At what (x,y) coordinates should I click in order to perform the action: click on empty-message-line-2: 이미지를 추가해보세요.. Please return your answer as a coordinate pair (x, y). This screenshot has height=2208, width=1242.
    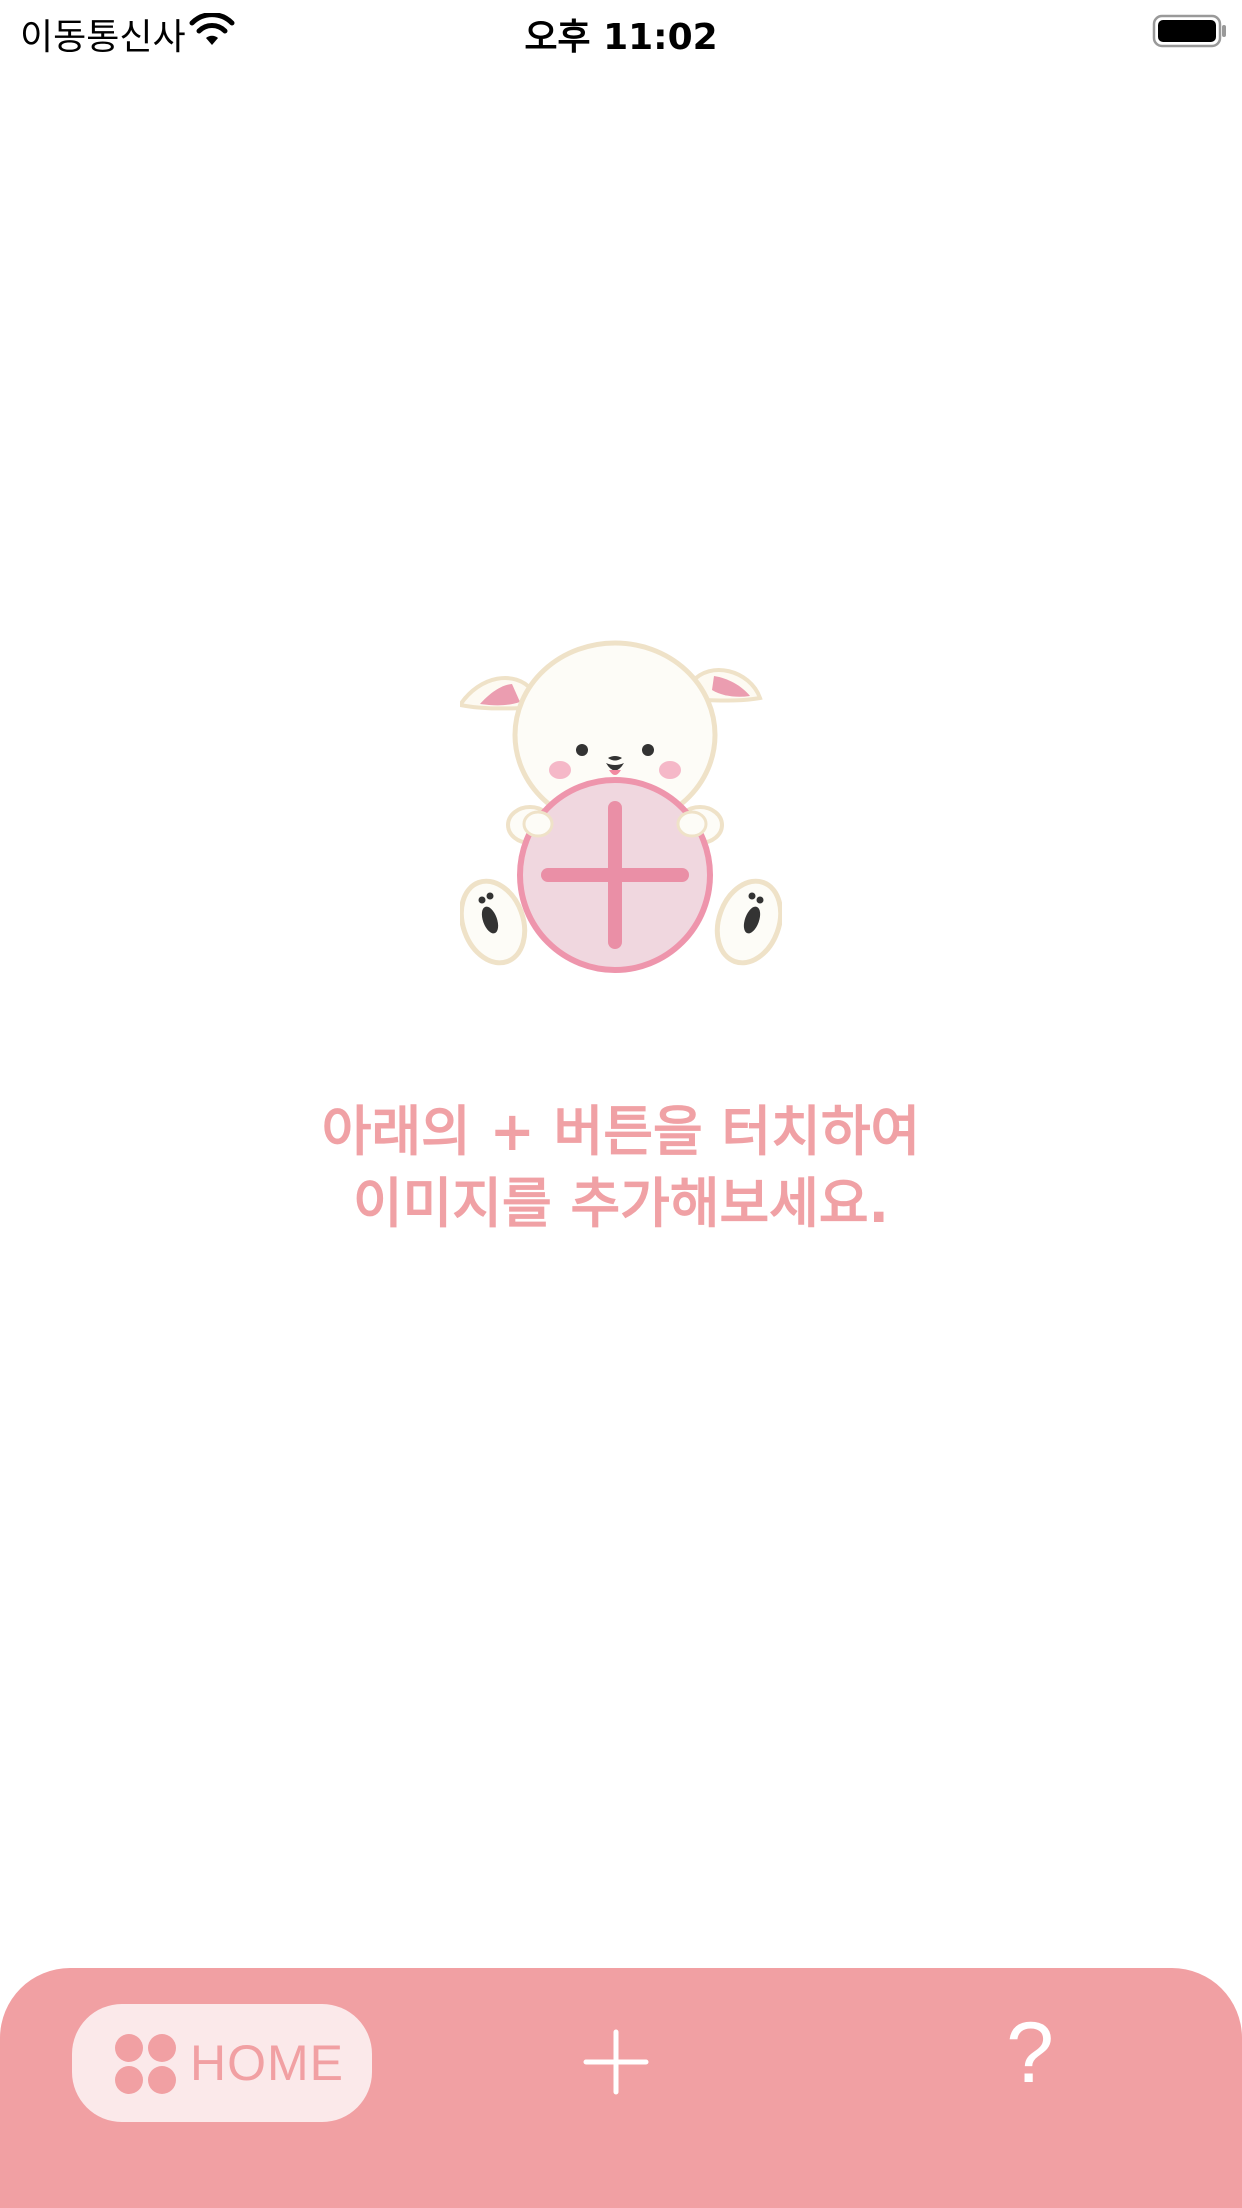
    Looking at the image, I should click on (621, 1203).